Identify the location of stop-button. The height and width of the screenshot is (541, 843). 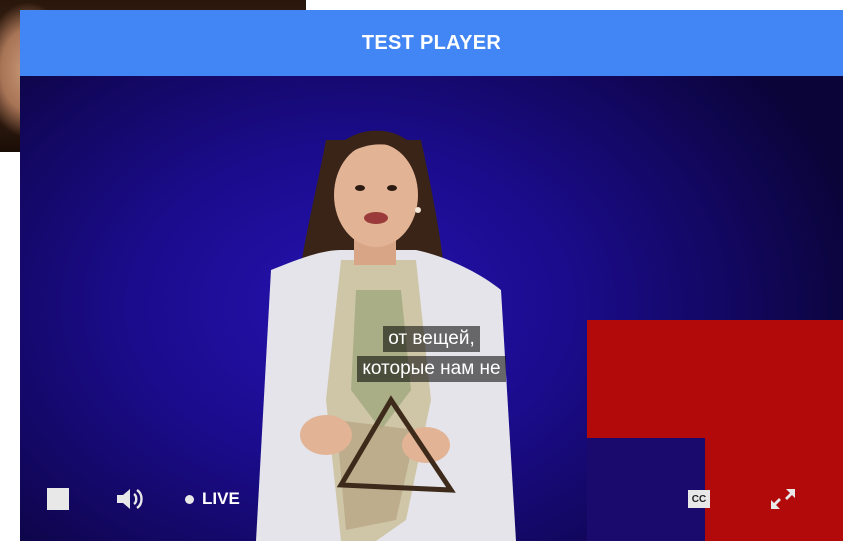
(58, 499).